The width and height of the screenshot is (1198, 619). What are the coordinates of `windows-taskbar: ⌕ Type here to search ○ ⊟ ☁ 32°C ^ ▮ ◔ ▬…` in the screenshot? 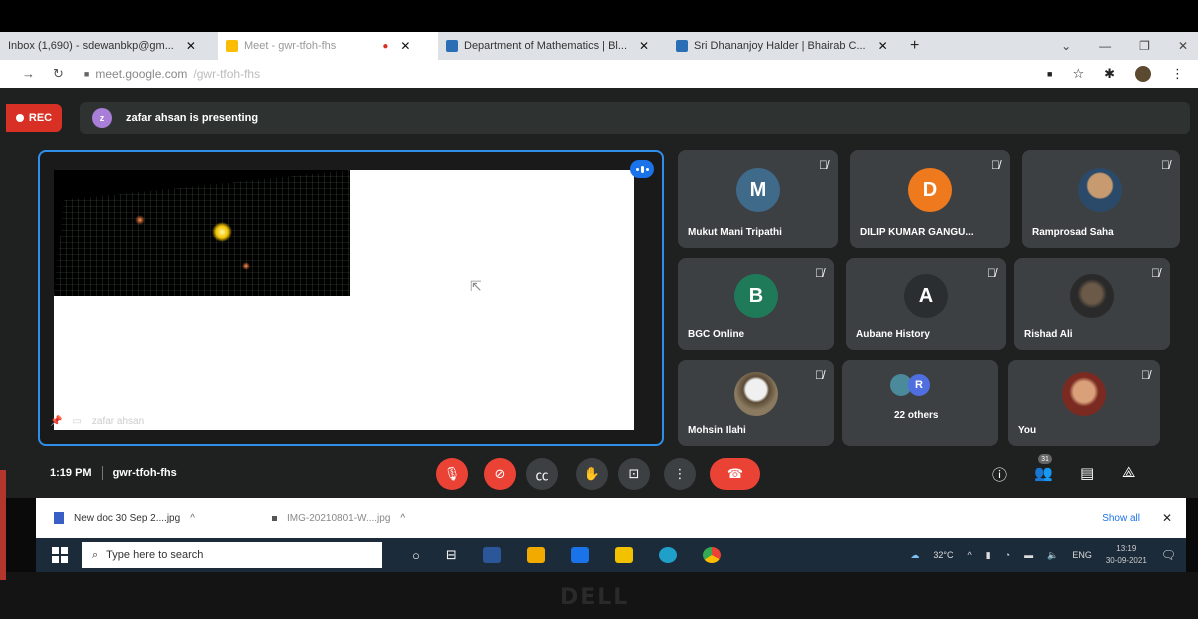 It's located at (611, 555).